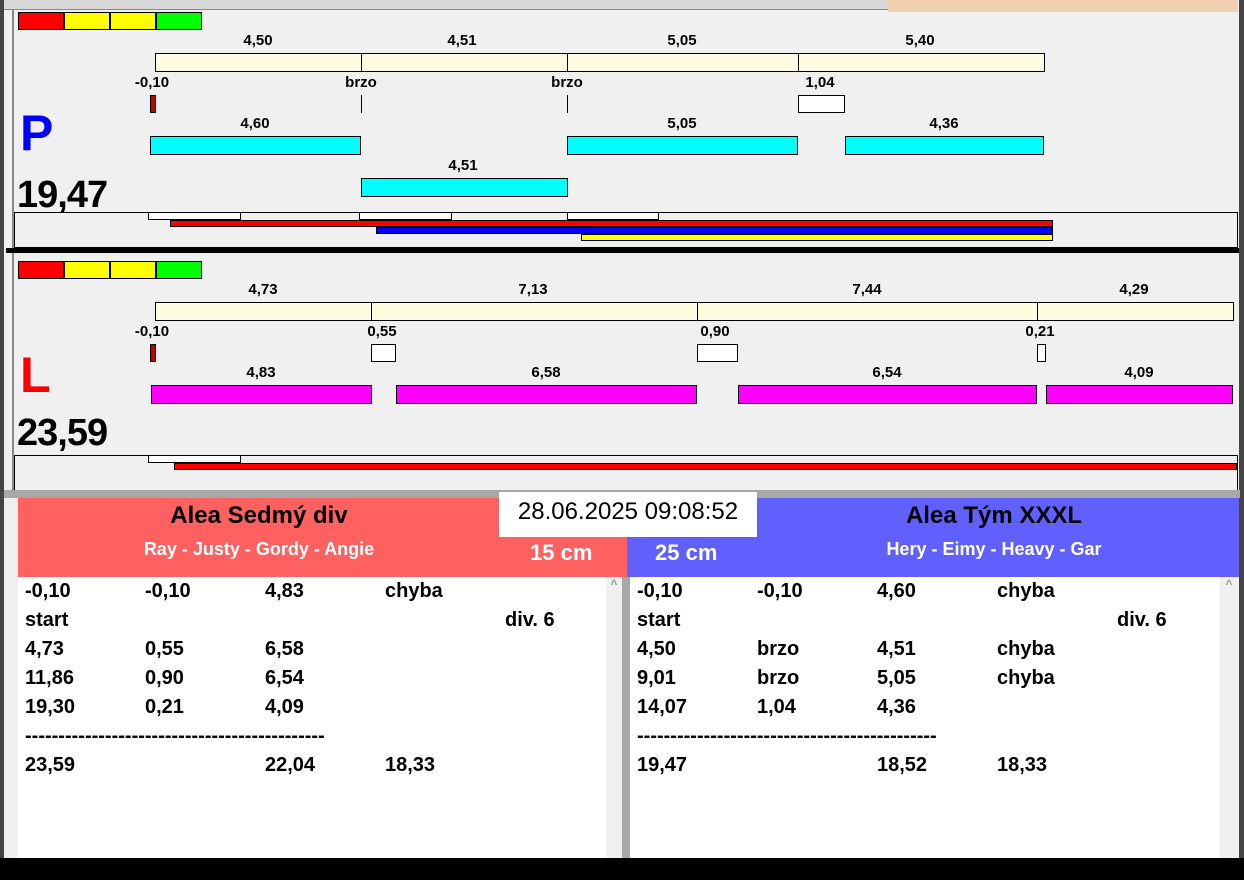  I want to click on leg-label: 5,05, so click(682, 123).